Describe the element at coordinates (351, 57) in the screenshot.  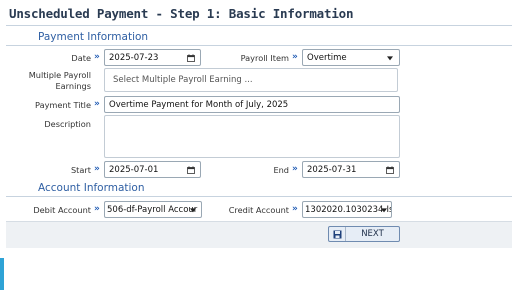
I see `payroll-item-select: Overtime` at that location.